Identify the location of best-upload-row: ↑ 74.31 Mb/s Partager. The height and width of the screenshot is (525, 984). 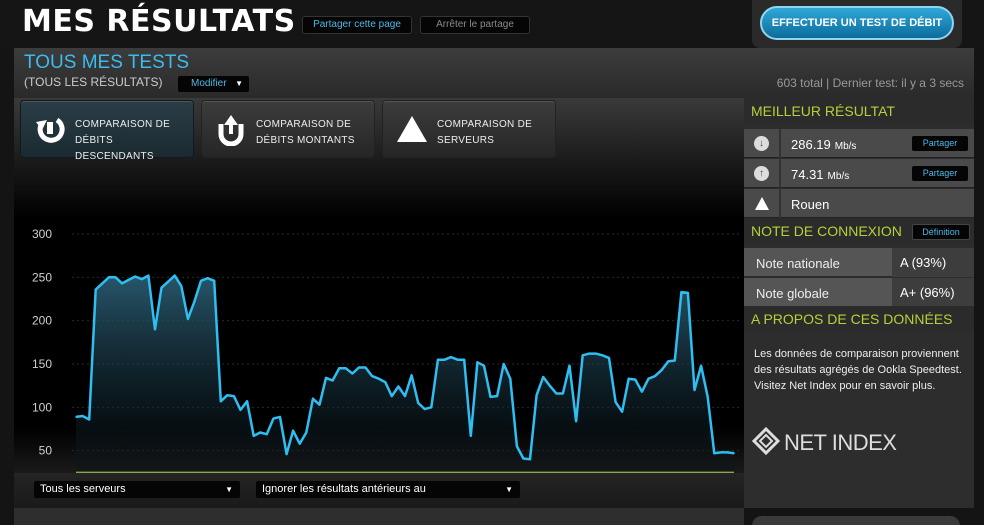
(859, 173).